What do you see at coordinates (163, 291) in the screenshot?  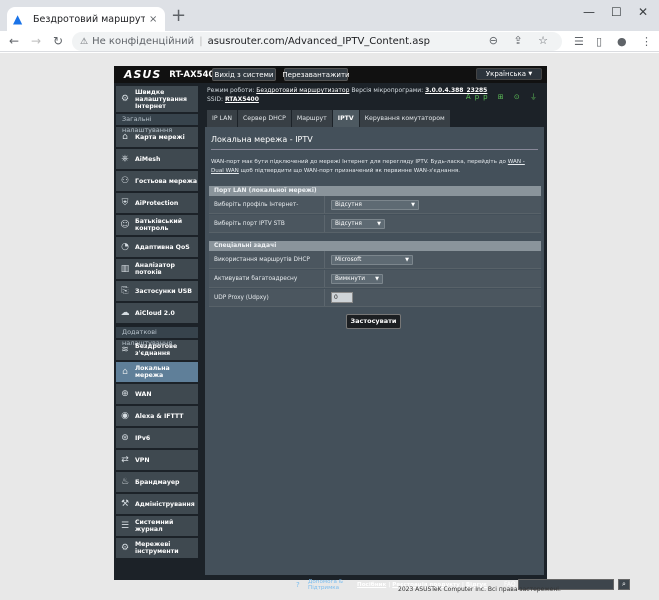 I see `sidebar-item-label: Застосунки USB` at bounding box center [163, 291].